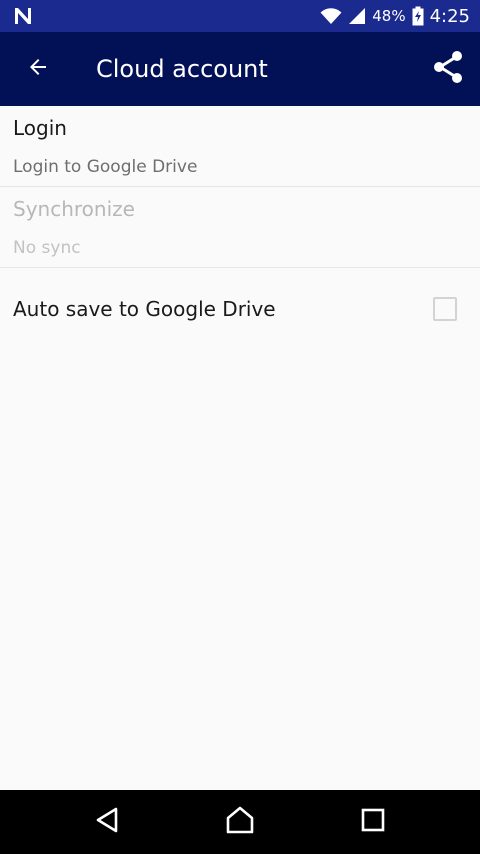 Image resolution: width=480 pixels, height=854 pixels. I want to click on triangle-back-icon, so click(107, 822).